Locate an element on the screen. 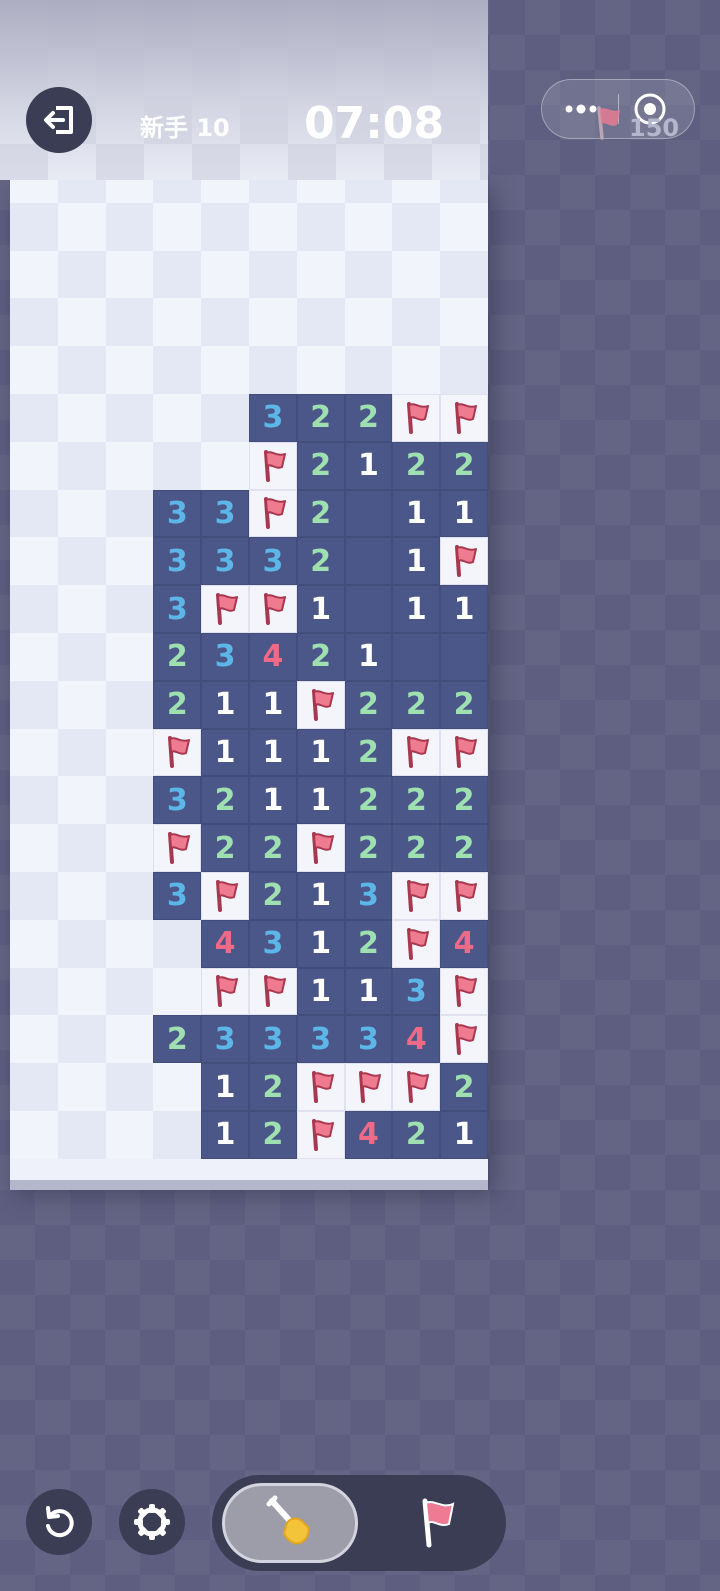  dig-mode-button is located at coordinates (290, 1523).